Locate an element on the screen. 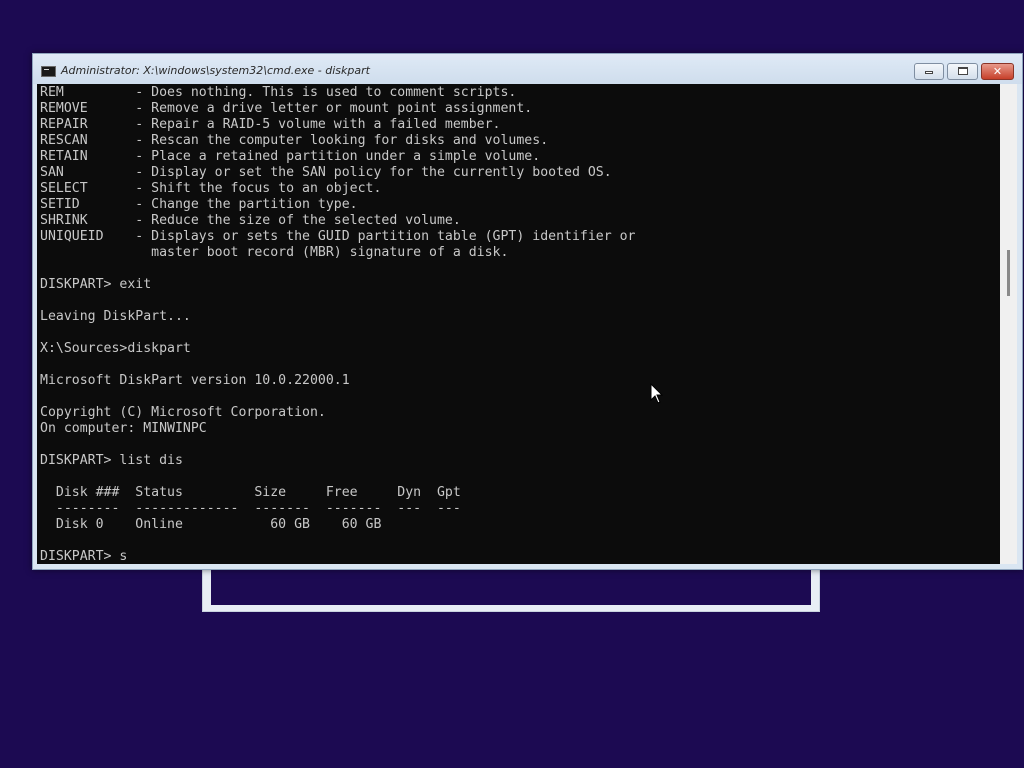  console-line: SETID - Change the partition type. is located at coordinates (199, 204).